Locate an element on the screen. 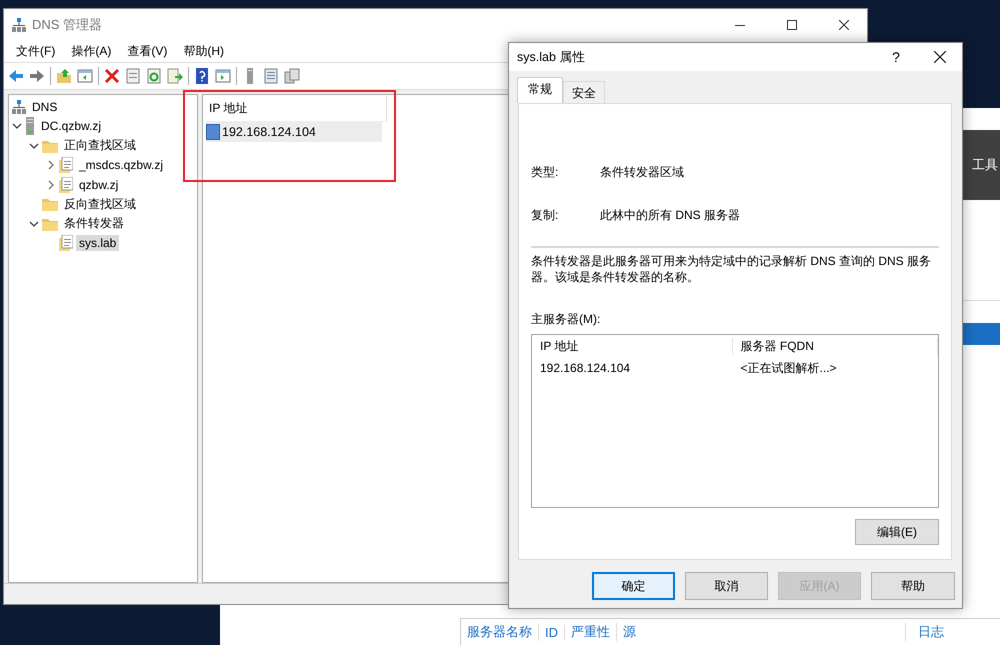 The width and height of the screenshot is (1000, 645). refresh-icon is located at coordinates (154, 76).